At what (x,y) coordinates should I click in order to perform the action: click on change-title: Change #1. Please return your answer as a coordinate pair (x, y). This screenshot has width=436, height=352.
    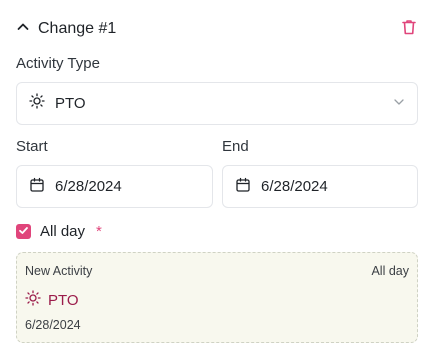
    Looking at the image, I should click on (77, 28).